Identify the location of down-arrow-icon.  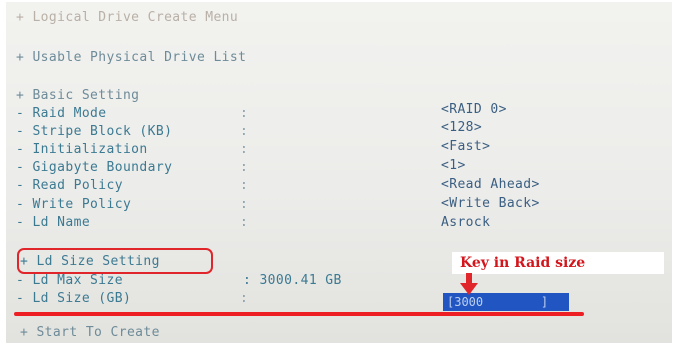
(469, 284).